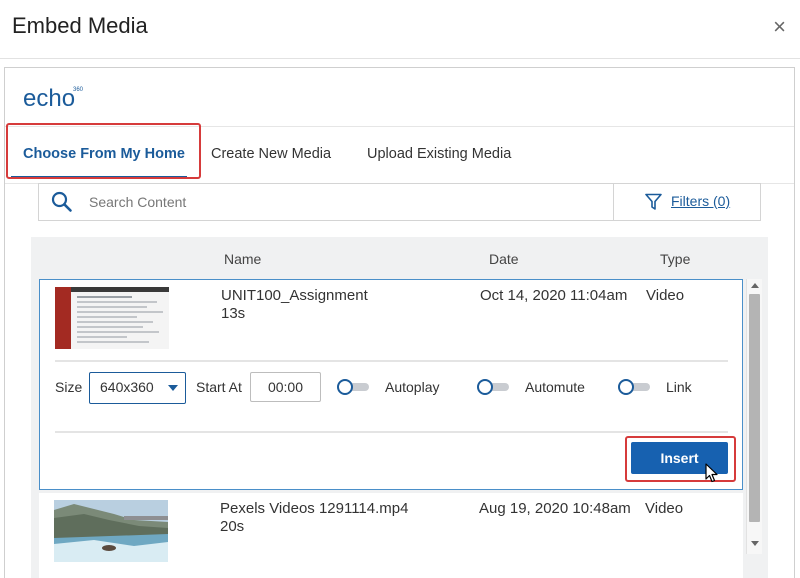 Image resolution: width=800 pixels, height=578 pixels. Describe the element at coordinates (779, 27) in the screenshot. I see `close-icon: ×` at that location.